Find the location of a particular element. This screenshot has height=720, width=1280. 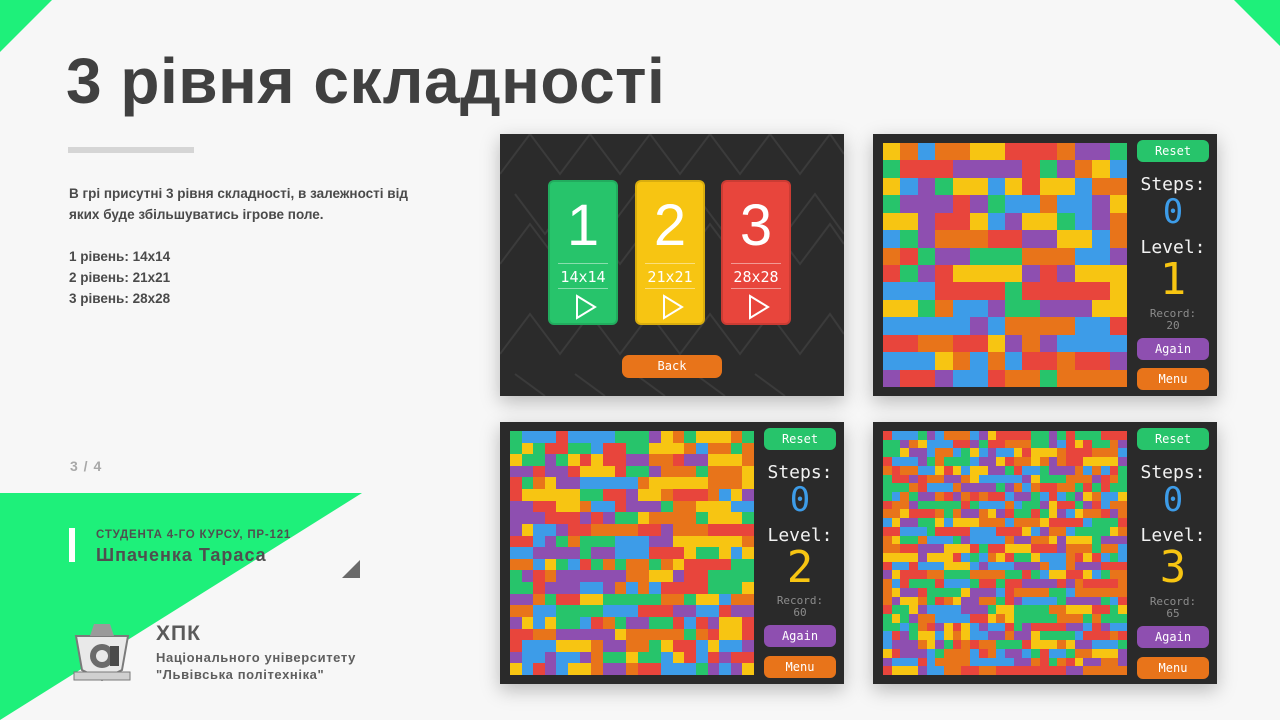

level-grid-size: 14x14 is located at coordinates (583, 277).